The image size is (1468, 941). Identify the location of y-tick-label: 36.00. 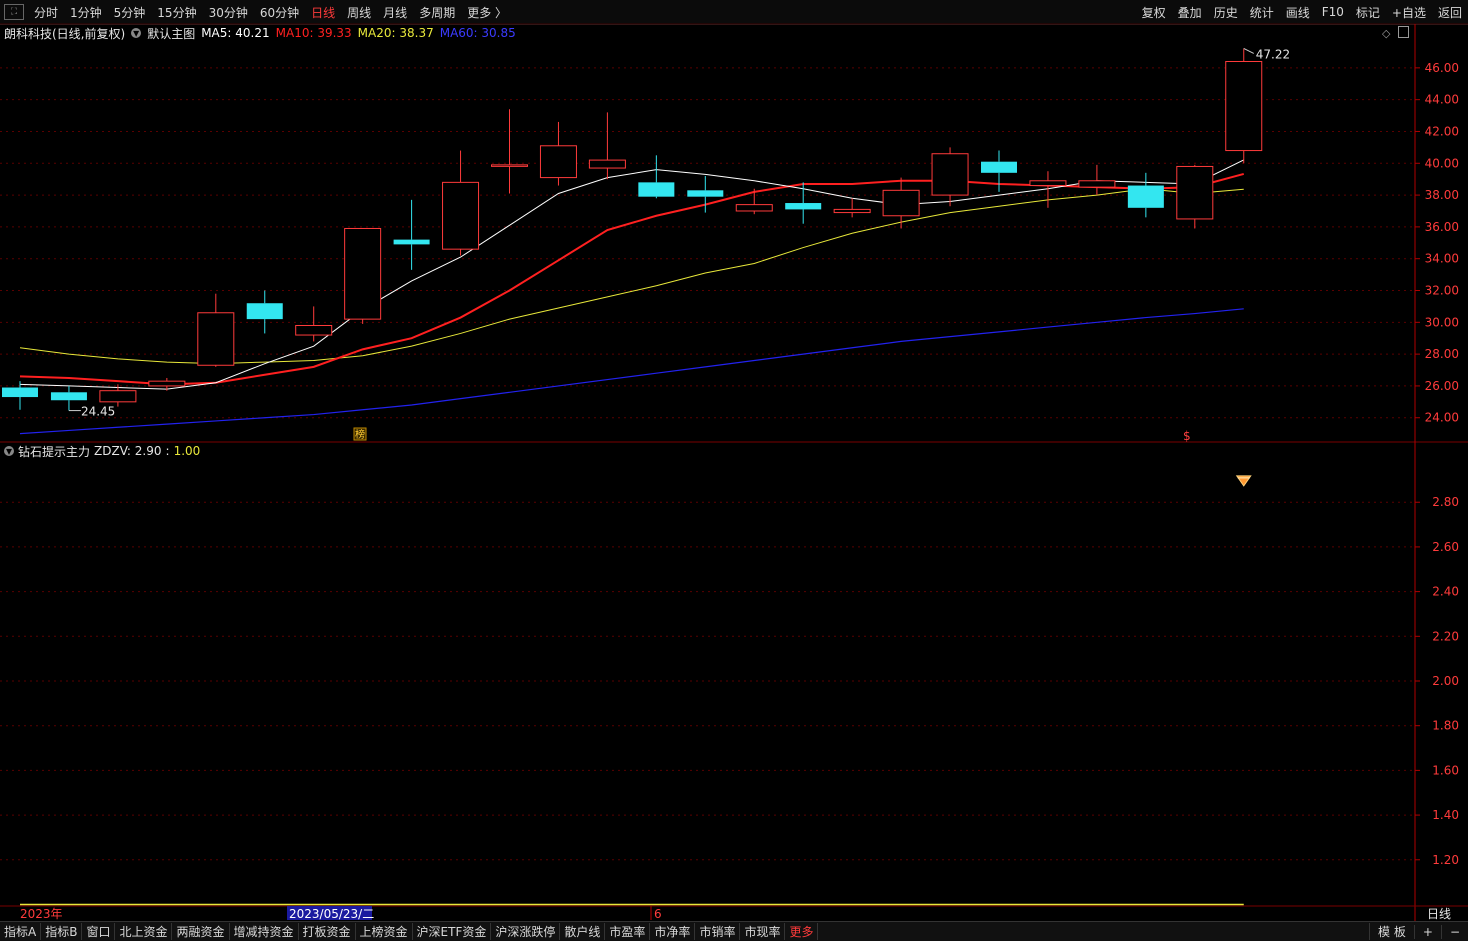
(1442, 227).